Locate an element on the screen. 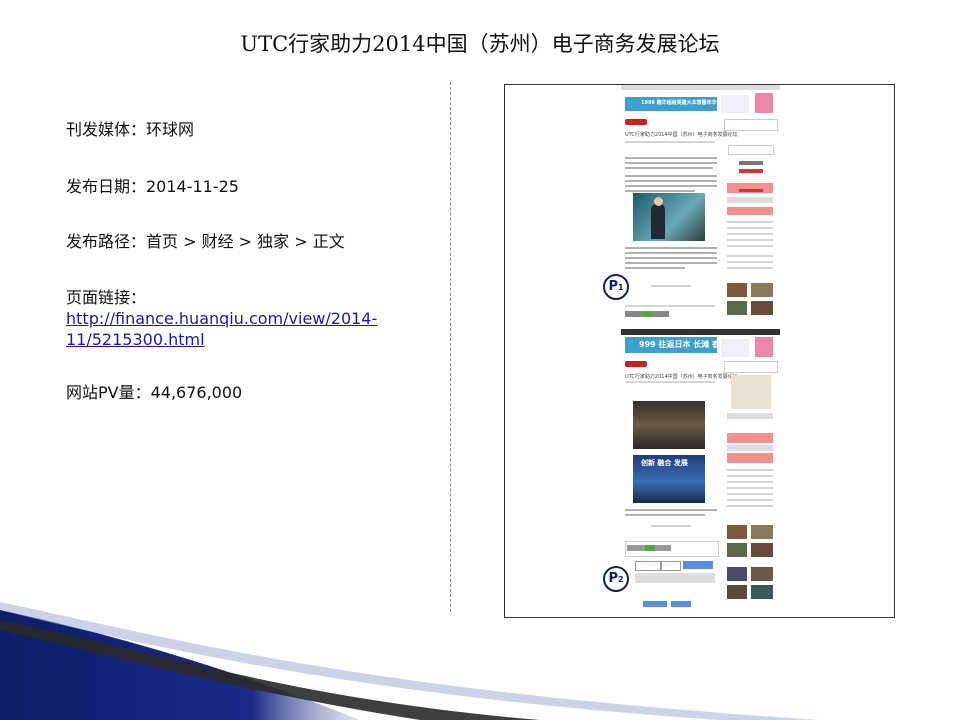 Image resolution: width=960 pixels, height=720 pixels. media-label: 刊发媒体：环球网 is located at coordinates (130, 129).